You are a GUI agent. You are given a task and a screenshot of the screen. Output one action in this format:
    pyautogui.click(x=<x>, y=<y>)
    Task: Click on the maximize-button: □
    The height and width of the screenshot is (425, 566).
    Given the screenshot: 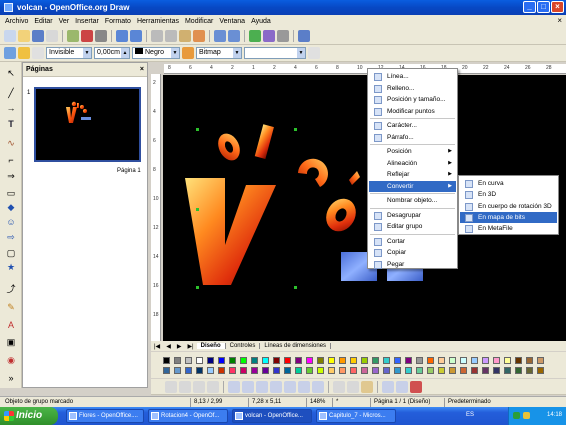 What is the action you would take?
    pyautogui.click(x=543, y=7)
    